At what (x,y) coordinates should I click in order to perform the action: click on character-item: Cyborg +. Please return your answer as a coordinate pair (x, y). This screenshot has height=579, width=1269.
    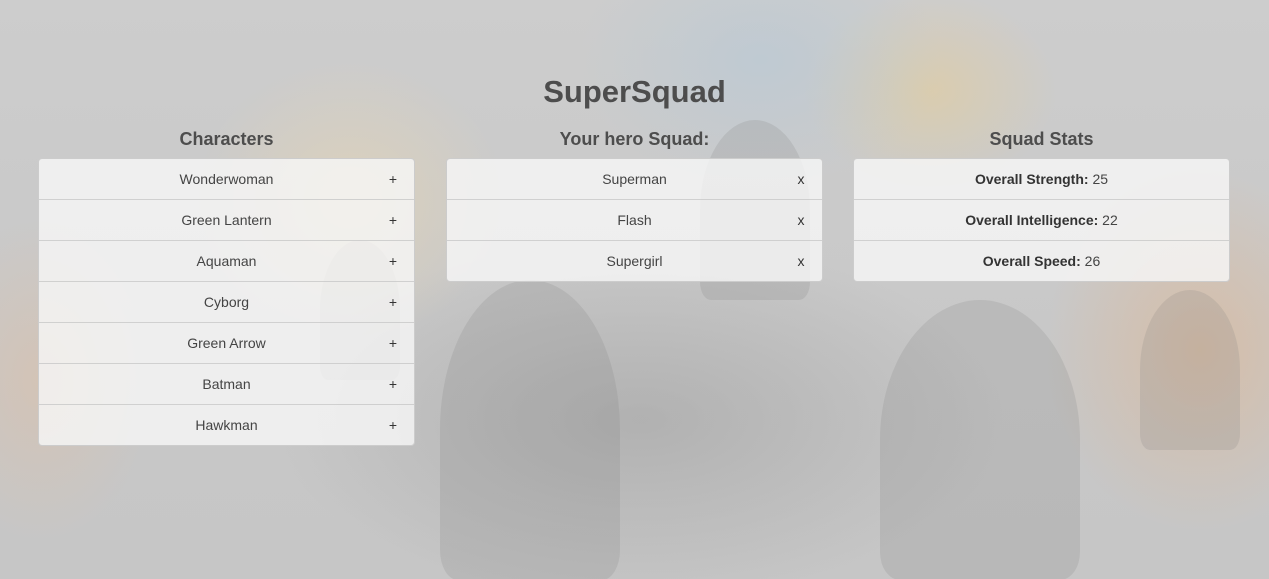
    Looking at the image, I should click on (226, 301).